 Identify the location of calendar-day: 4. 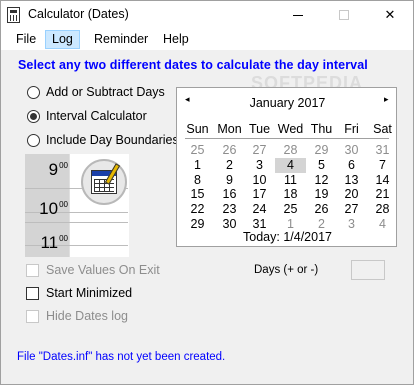
(290, 165).